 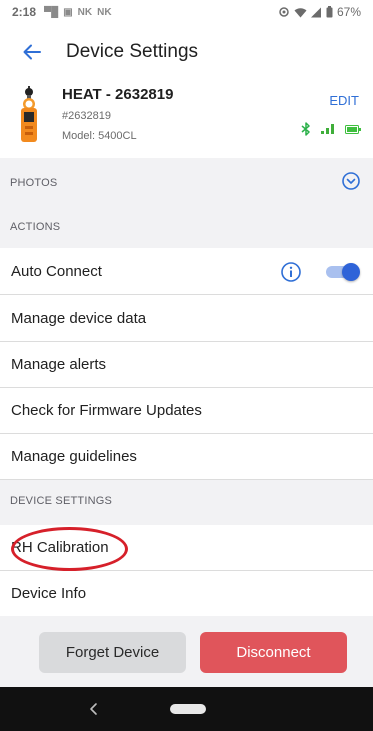 What do you see at coordinates (60, 547) in the screenshot?
I see `rh-calibration-label: RH Calibration` at bounding box center [60, 547].